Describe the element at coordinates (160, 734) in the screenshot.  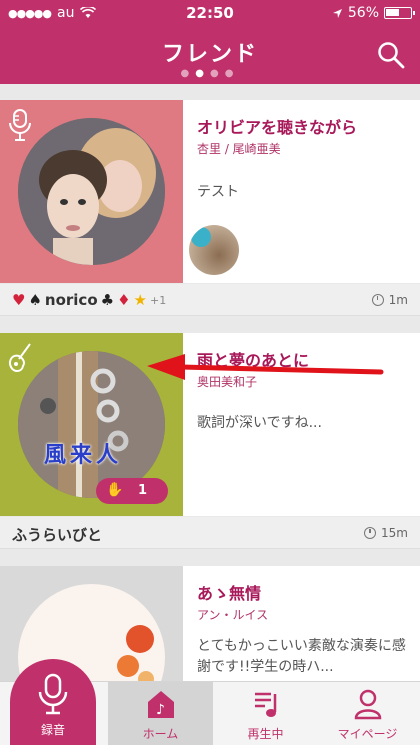
I see `tab-home-label: ホーム` at that location.